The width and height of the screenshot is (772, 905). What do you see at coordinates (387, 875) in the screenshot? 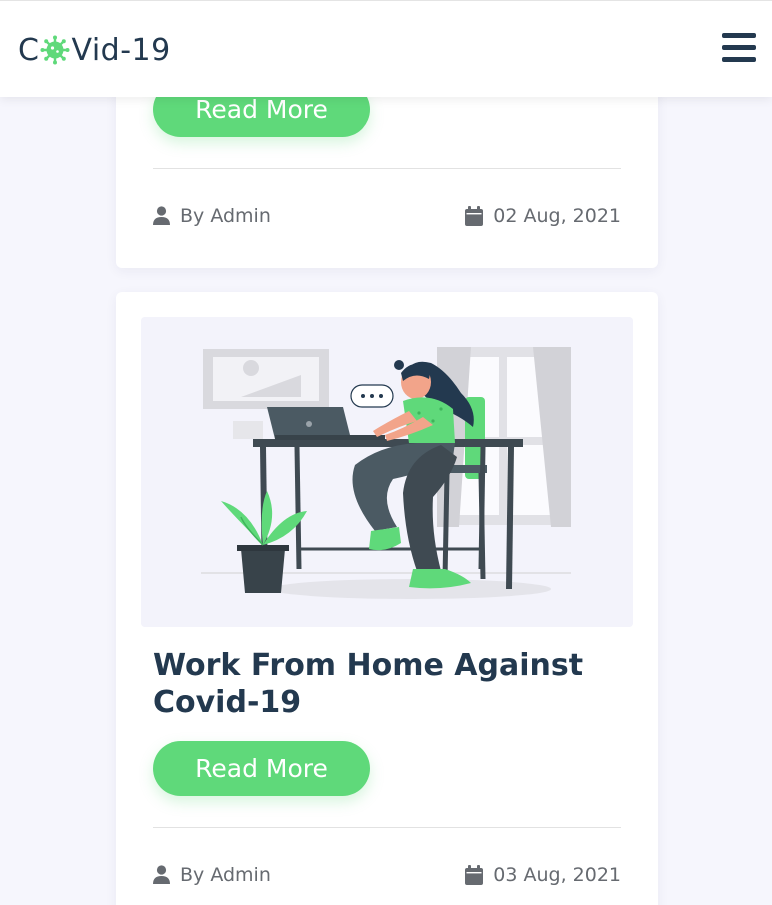
I see `post-meta: By Admin 03 Aug, 2021` at bounding box center [387, 875].